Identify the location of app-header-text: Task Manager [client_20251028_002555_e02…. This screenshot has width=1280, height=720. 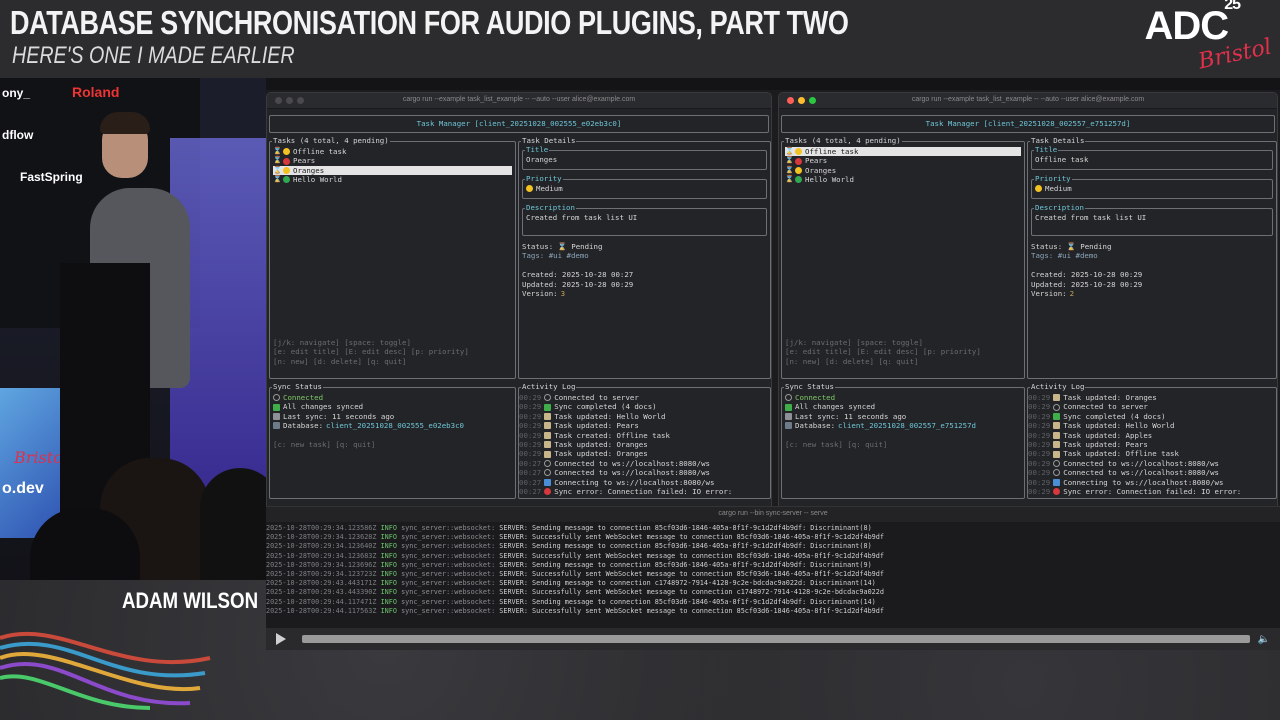
(519, 123).